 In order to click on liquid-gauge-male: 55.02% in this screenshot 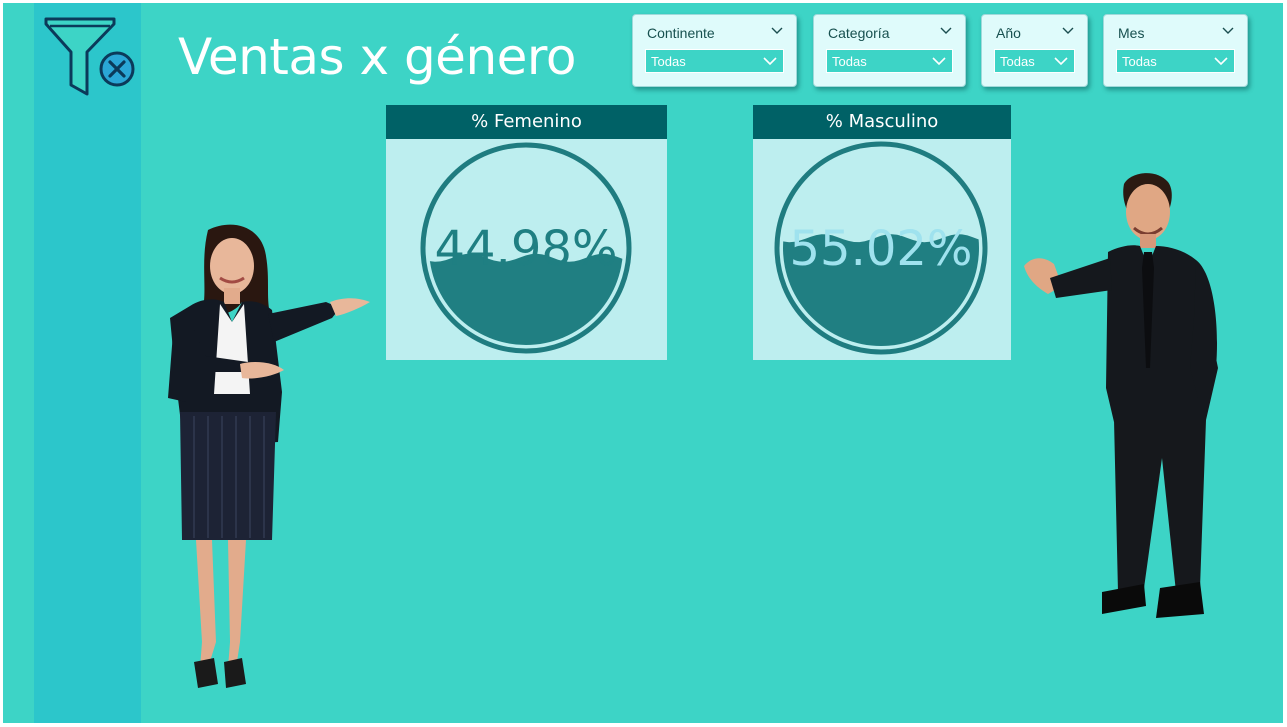, I will do `click(881, 248)`.